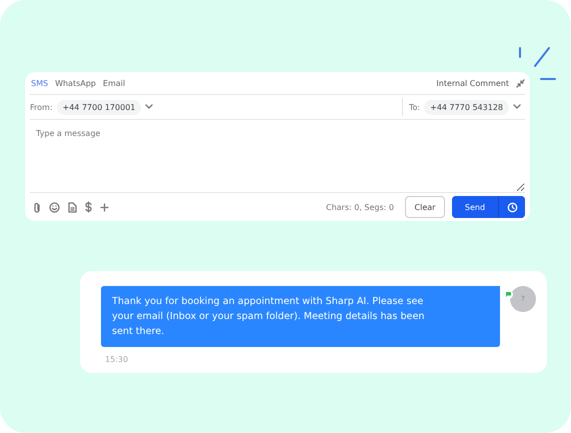  I want to click on internal-comment-label: Internal Comment, so click(472, 83).